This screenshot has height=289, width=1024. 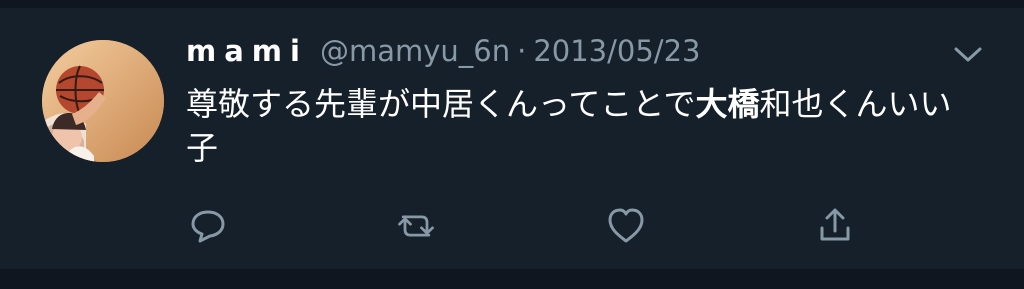 I want to click on like-button, so click(x=626, y=226).